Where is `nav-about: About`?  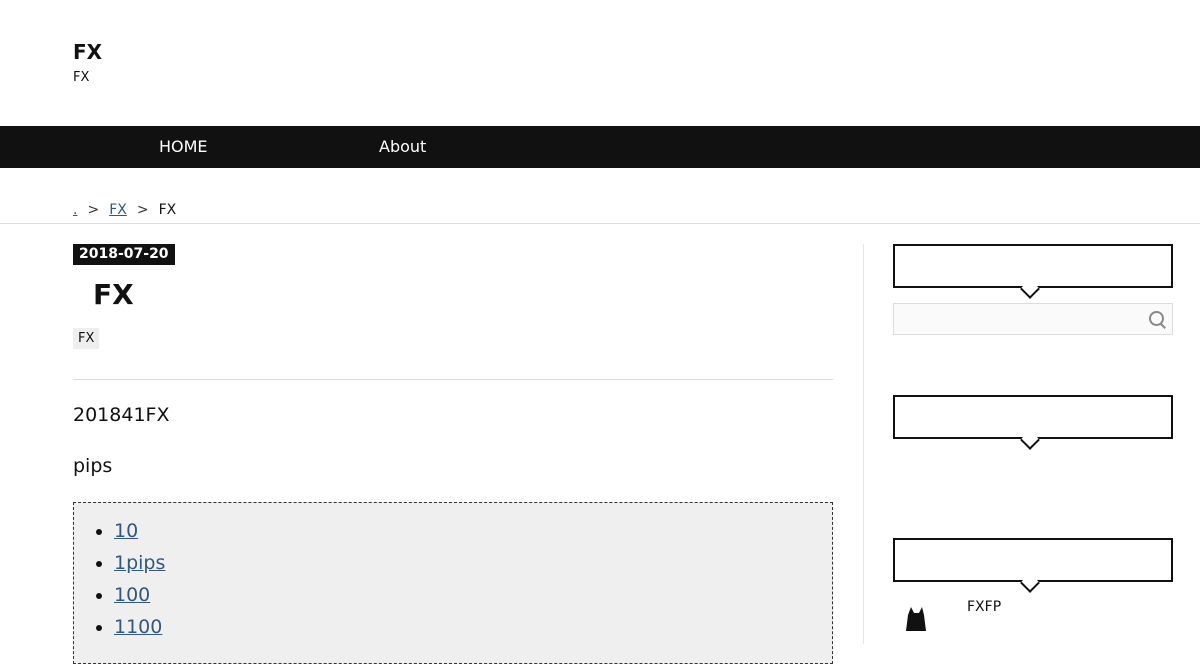 nav-about: About is located at coordinates (402, 146).